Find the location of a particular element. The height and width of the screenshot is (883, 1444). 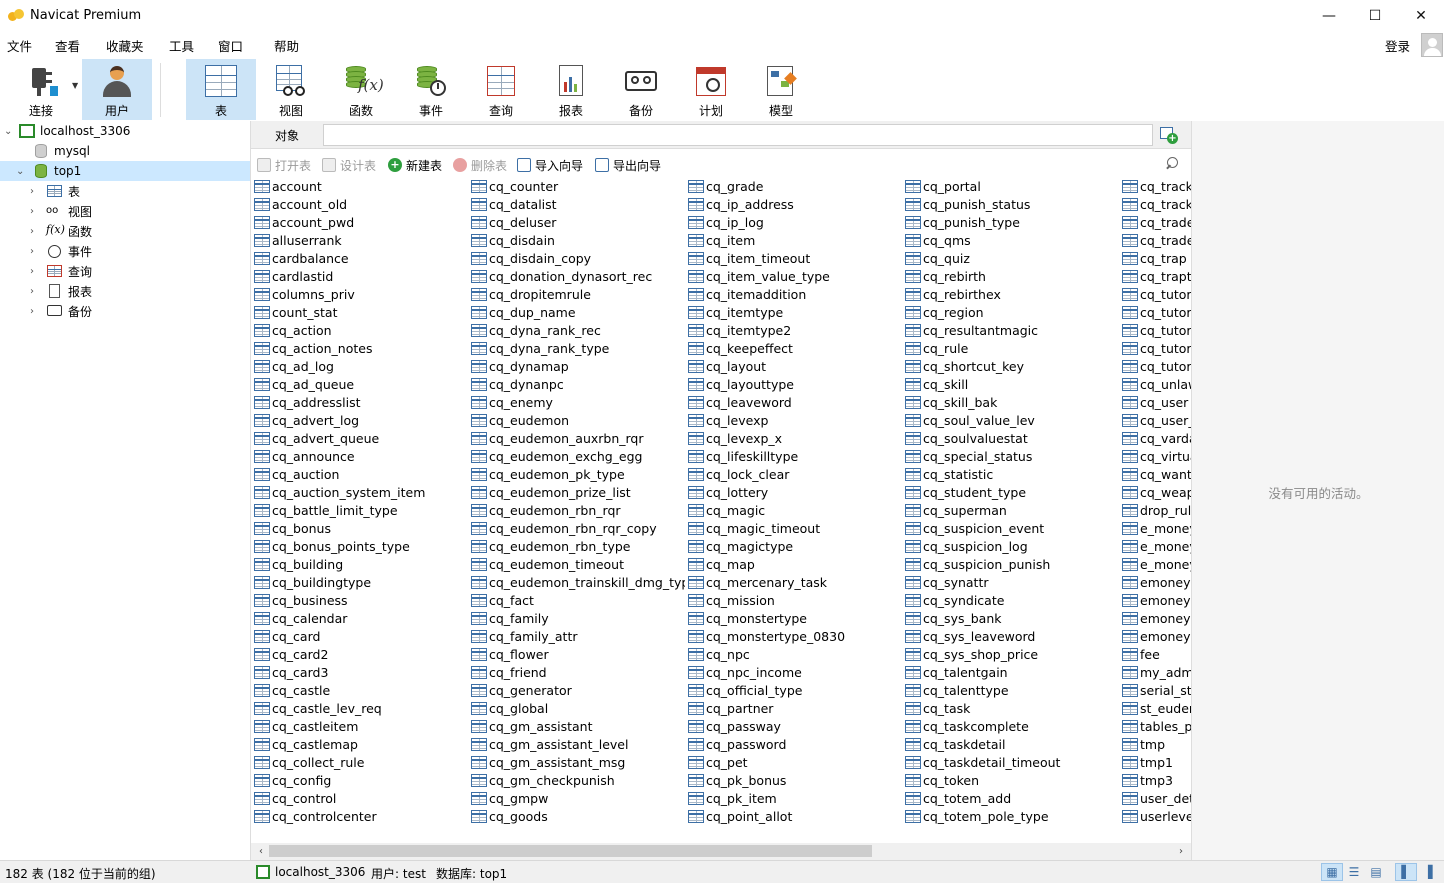

table-item: cq_itemtype is located at coordinates (793, 312).